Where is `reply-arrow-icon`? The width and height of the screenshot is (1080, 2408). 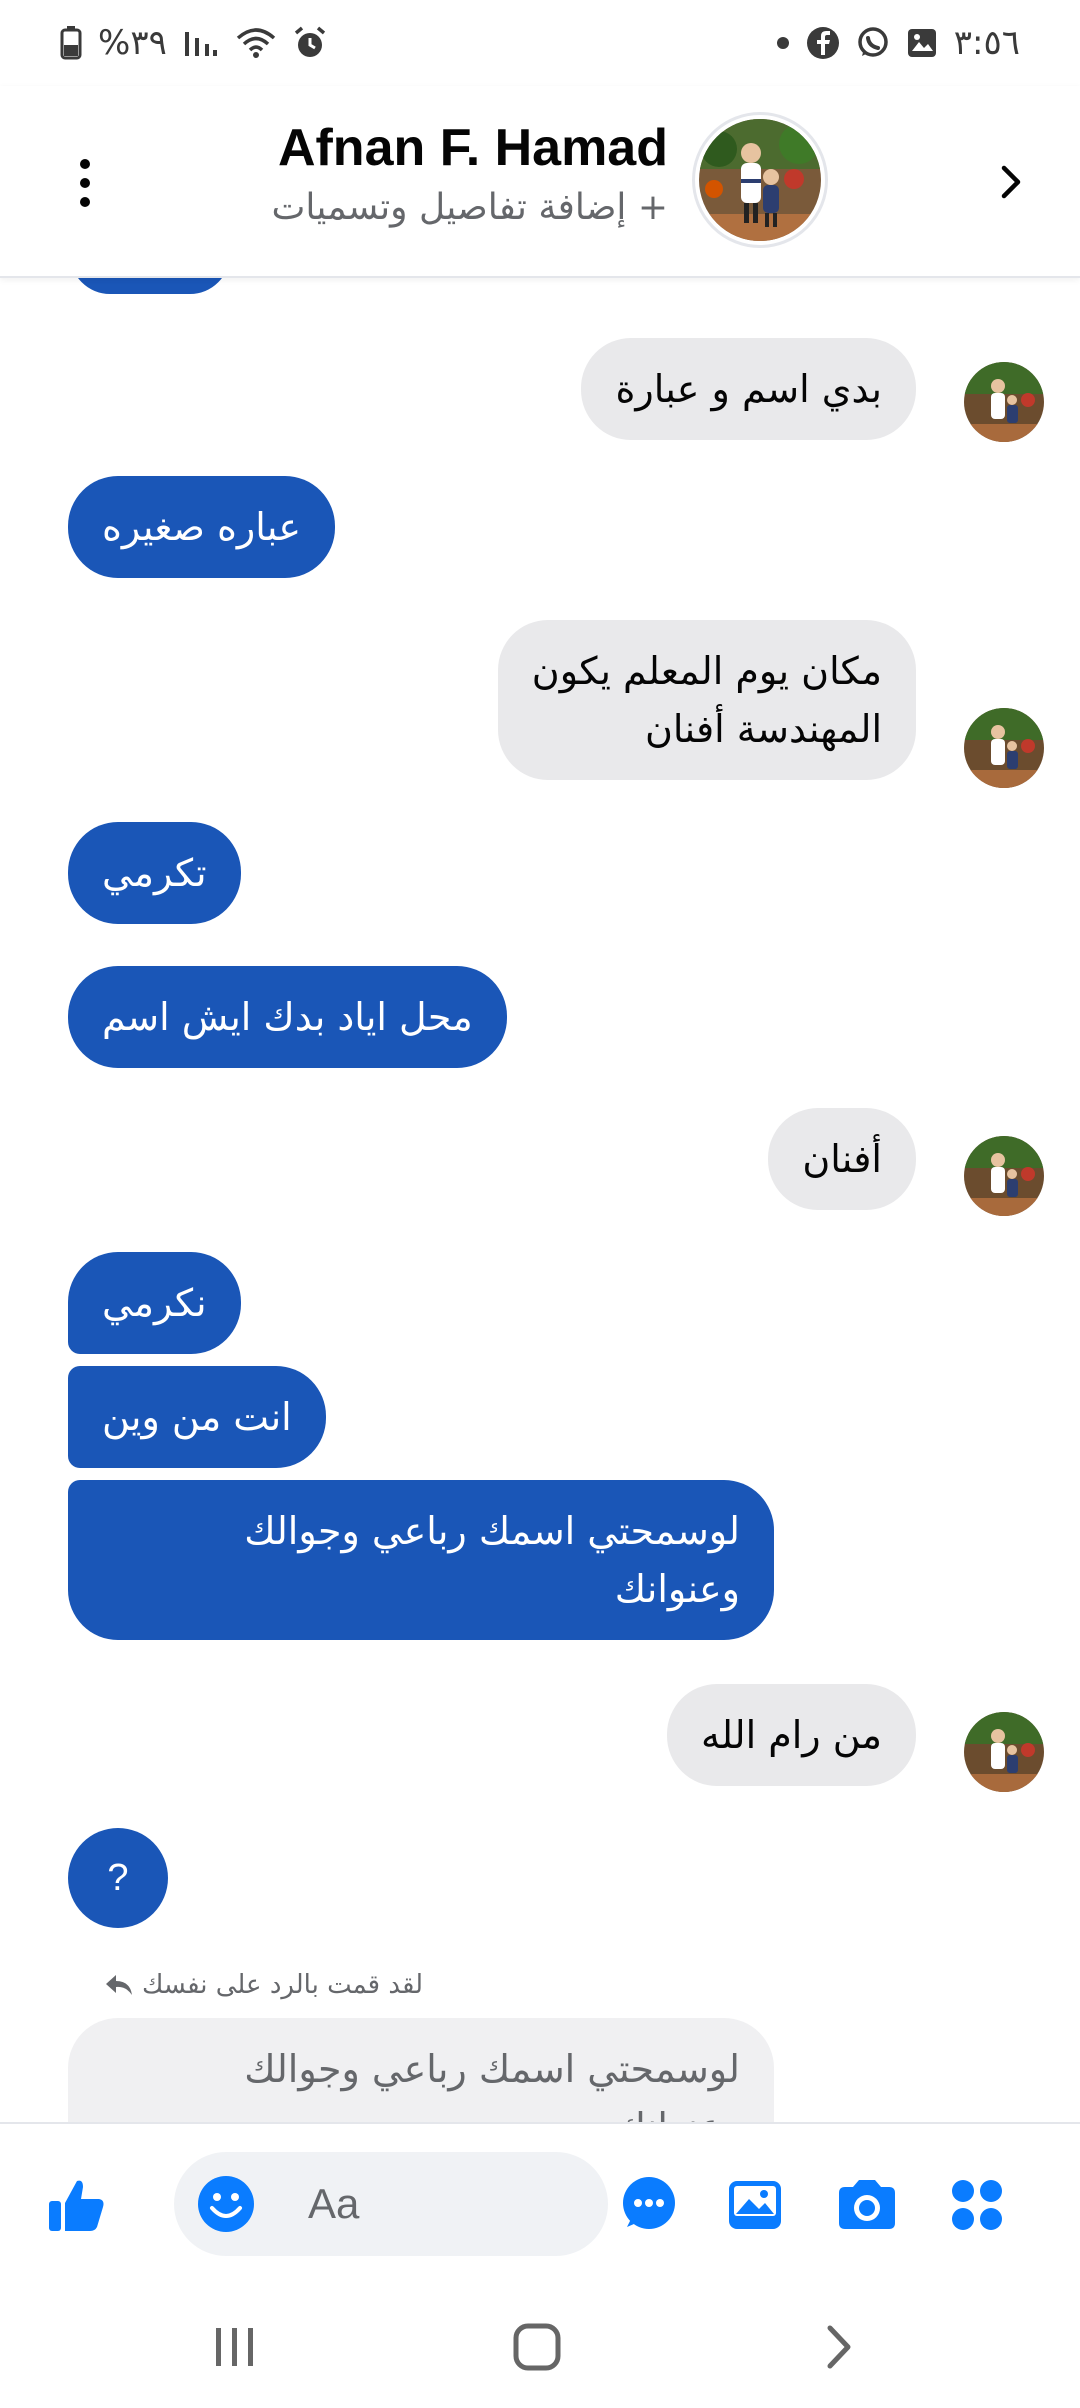 reply-arrow-icon is located at coordinates (119, 1985).